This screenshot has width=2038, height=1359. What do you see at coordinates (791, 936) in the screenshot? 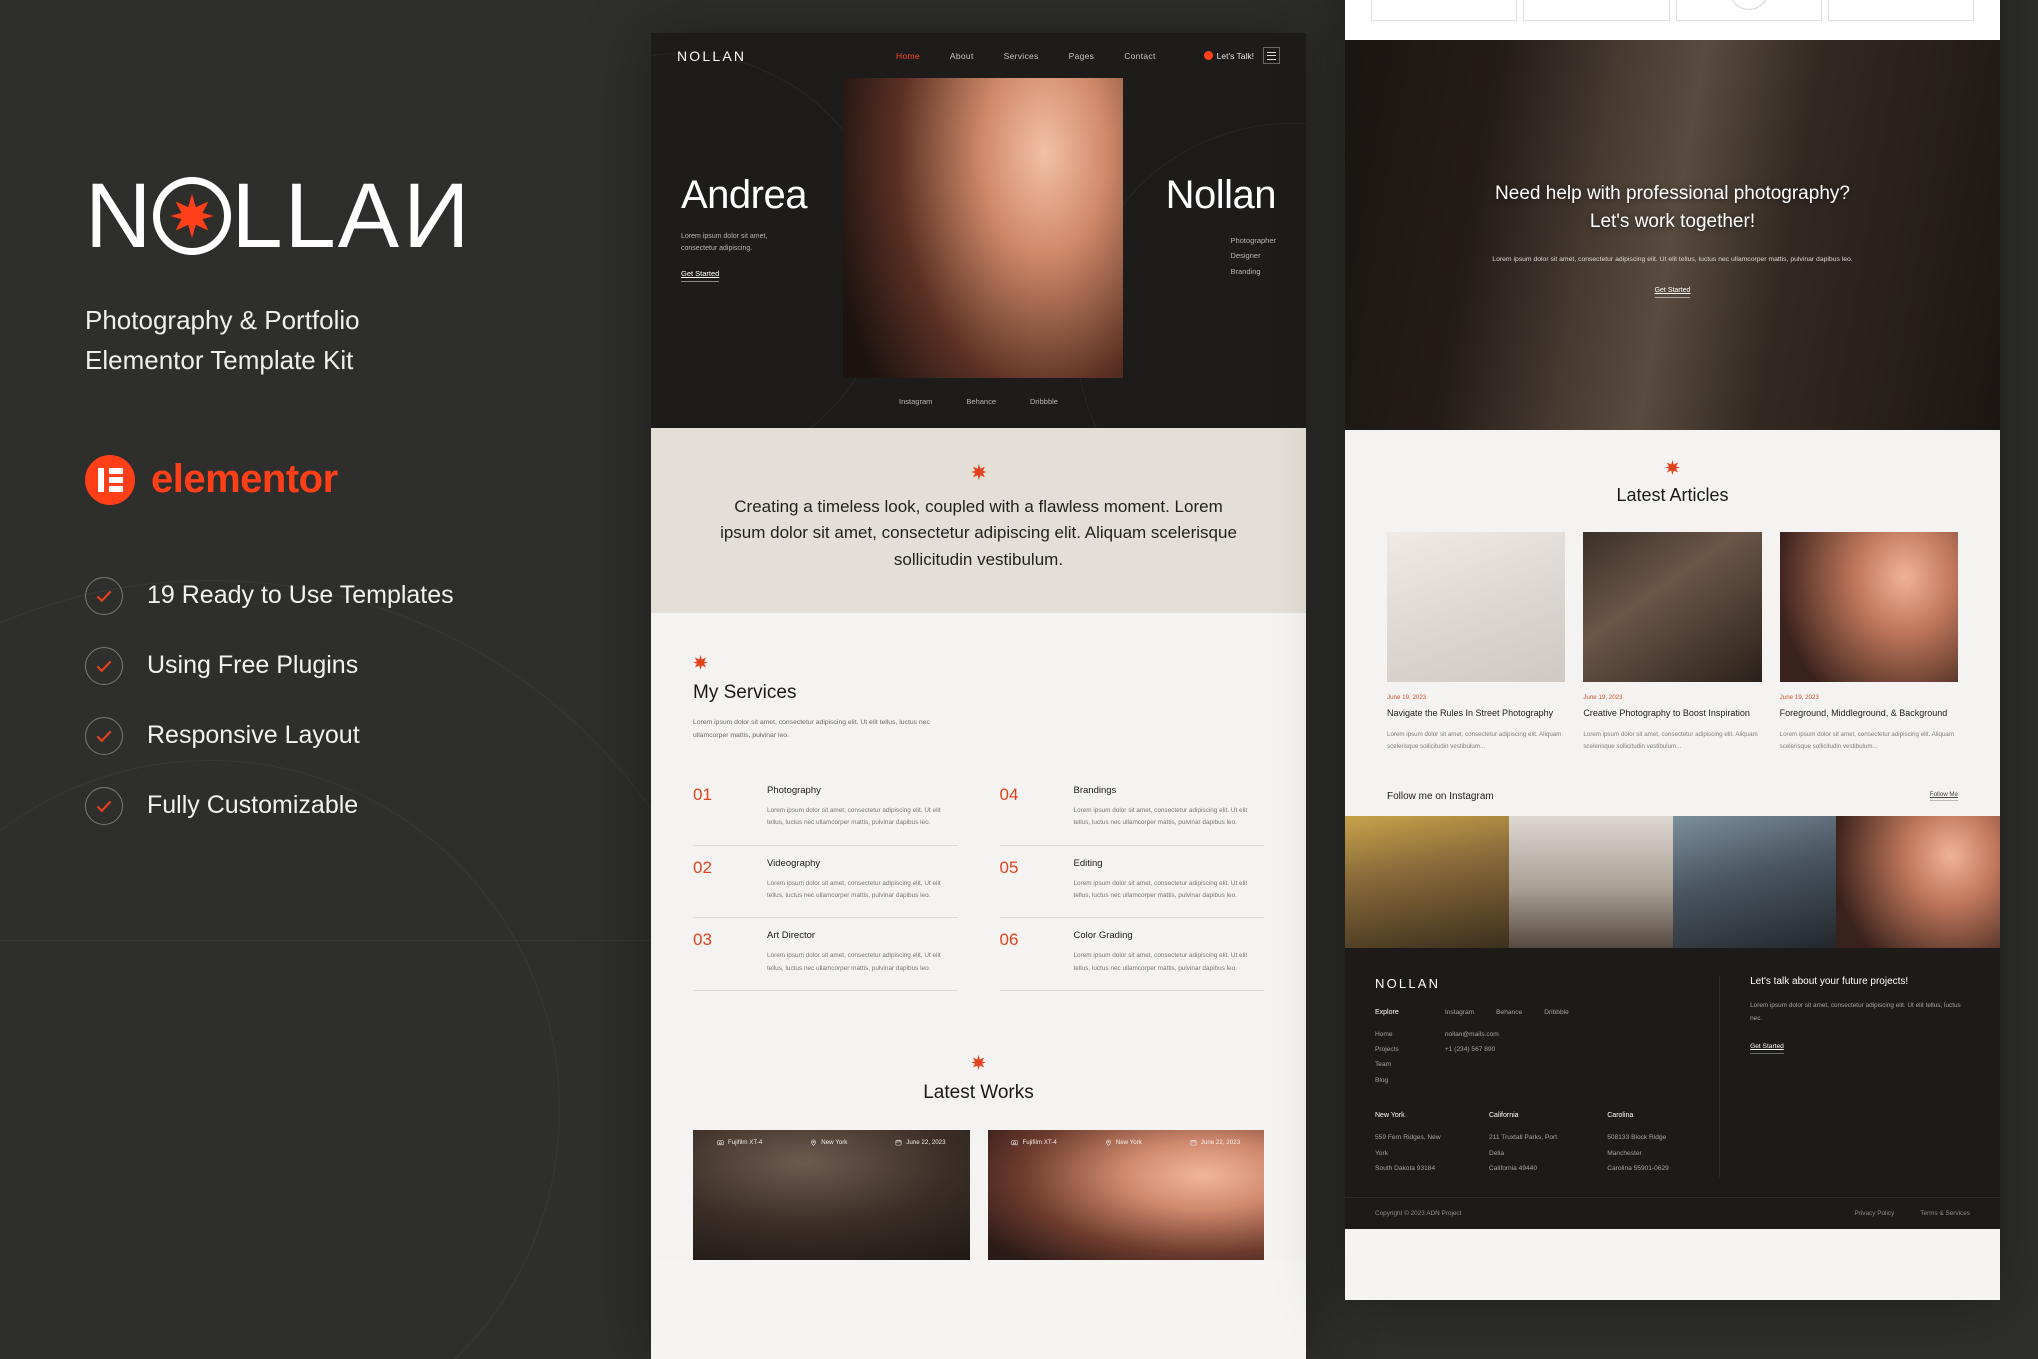
I see `service-name: Art Director` at bounding box center [791, 936].